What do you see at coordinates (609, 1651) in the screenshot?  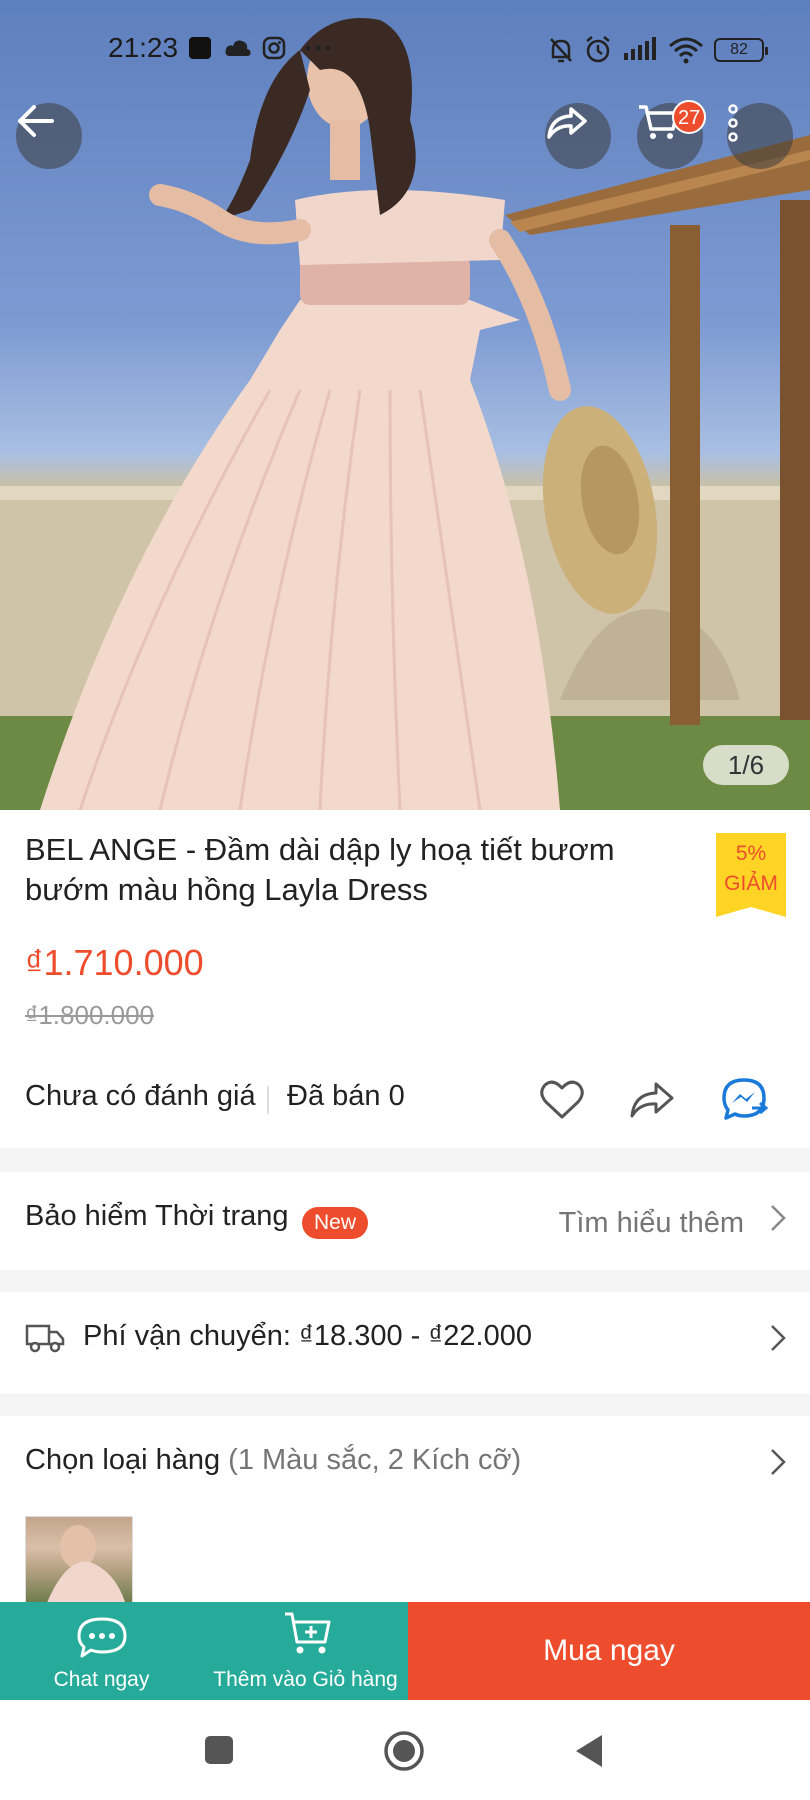 I see `buy-now-button: Mua ngay` at bounding box center [609, 1651].